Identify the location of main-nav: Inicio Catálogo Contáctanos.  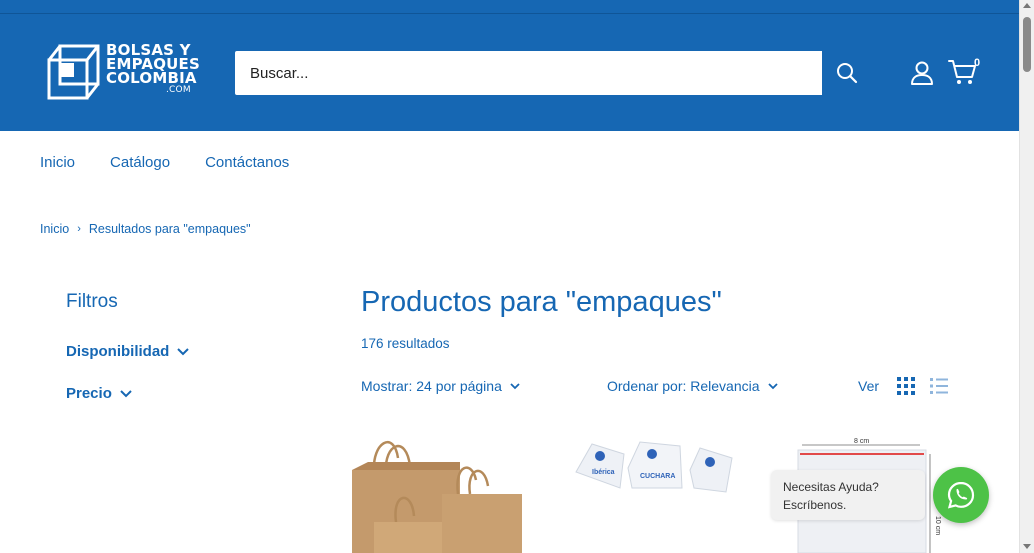
(164, 162).